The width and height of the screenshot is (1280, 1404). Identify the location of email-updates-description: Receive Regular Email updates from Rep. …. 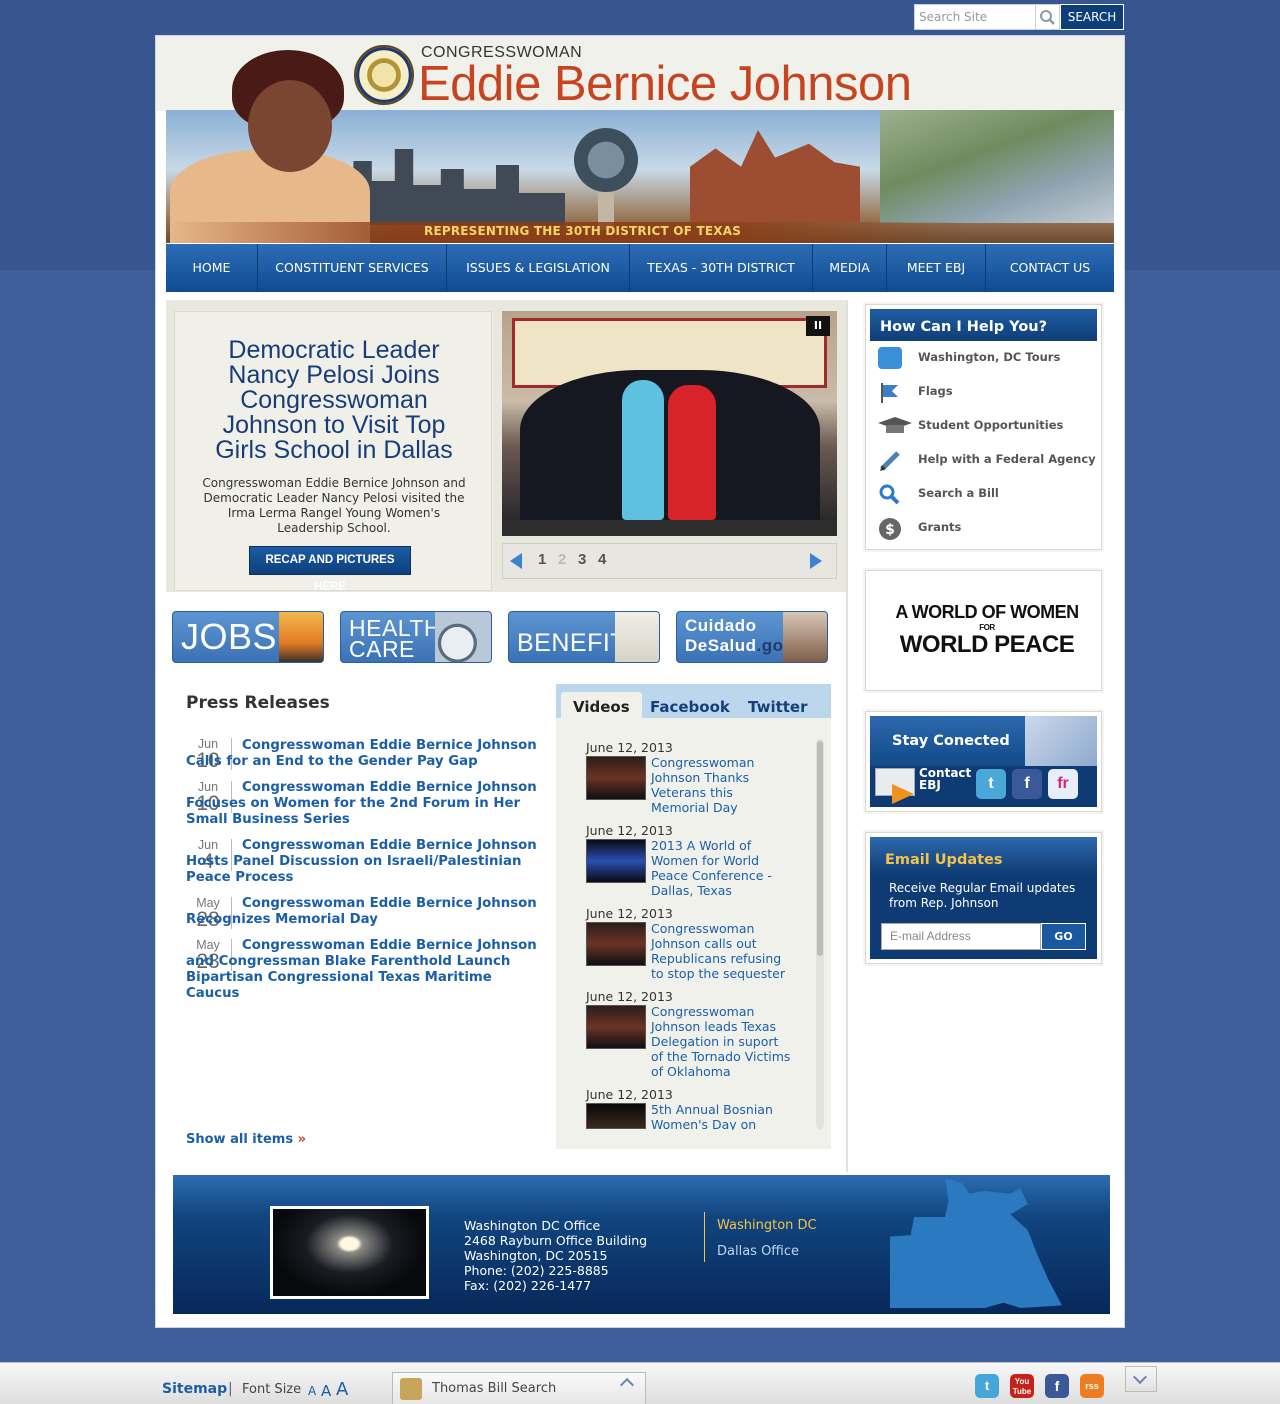
(982, 895).